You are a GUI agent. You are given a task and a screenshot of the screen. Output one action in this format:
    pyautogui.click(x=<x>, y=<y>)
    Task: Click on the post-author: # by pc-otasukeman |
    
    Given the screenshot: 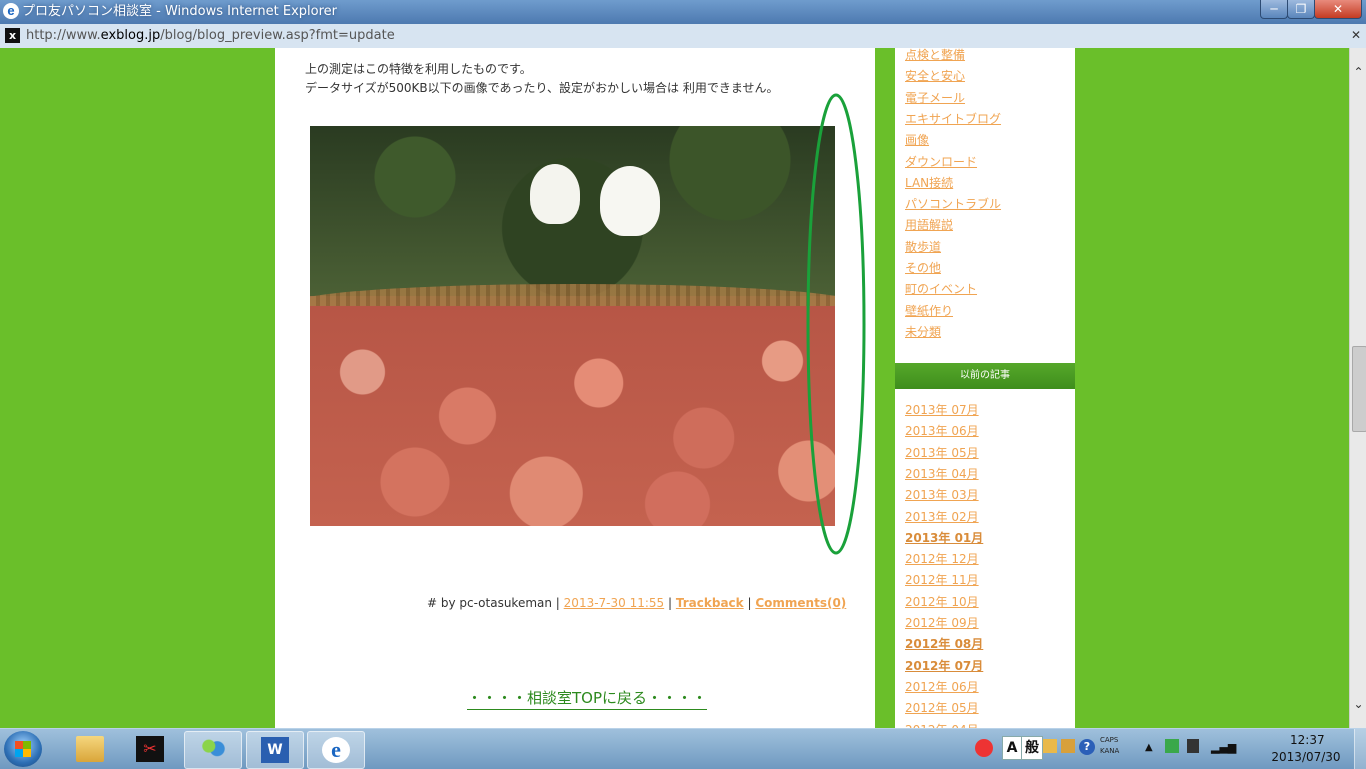 What is the action you would take?
    pyautogui.click(x=493, y=603)
    